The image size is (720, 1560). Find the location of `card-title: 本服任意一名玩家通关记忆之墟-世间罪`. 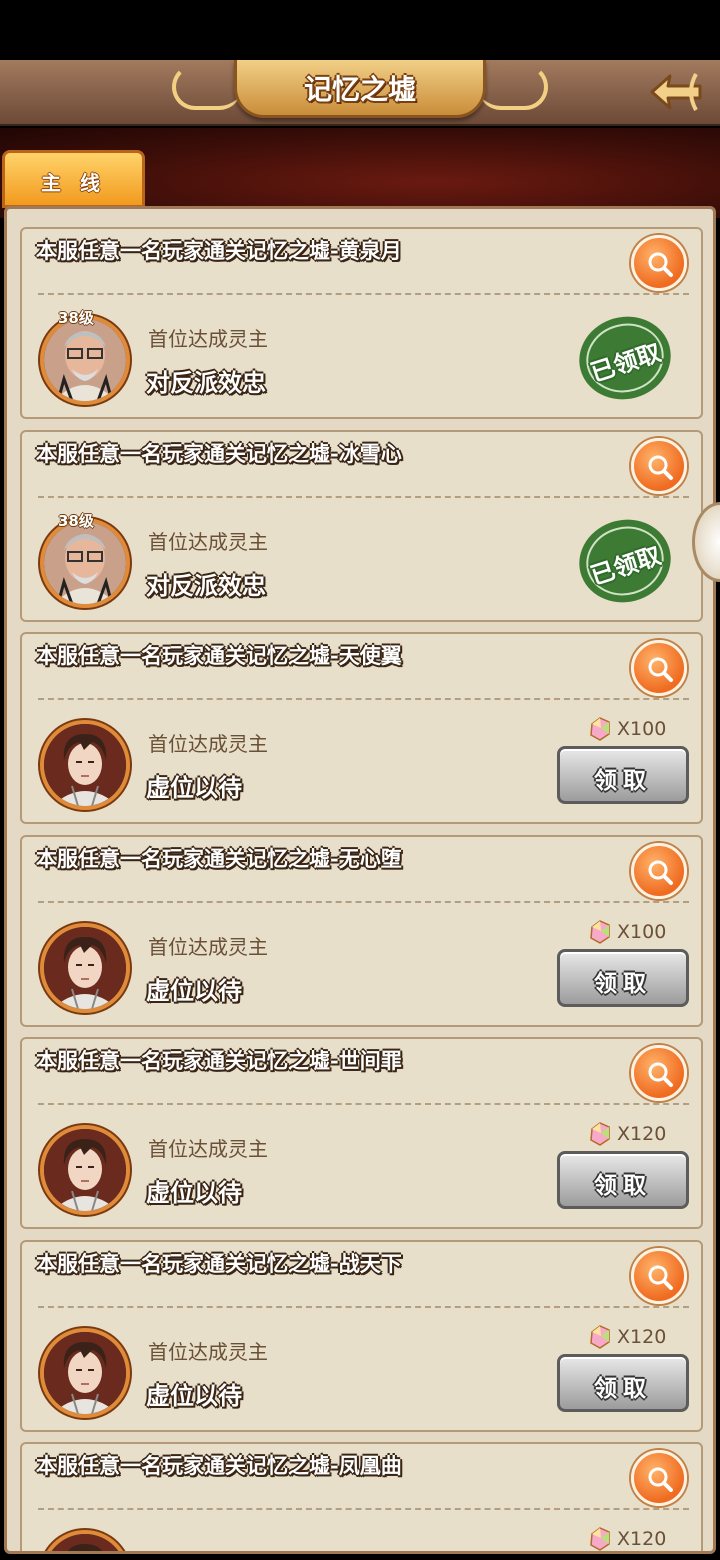

card-title: 本服任意一名玩家通关记忆之墟-世间罪 is located at coordinates (219, 1060).